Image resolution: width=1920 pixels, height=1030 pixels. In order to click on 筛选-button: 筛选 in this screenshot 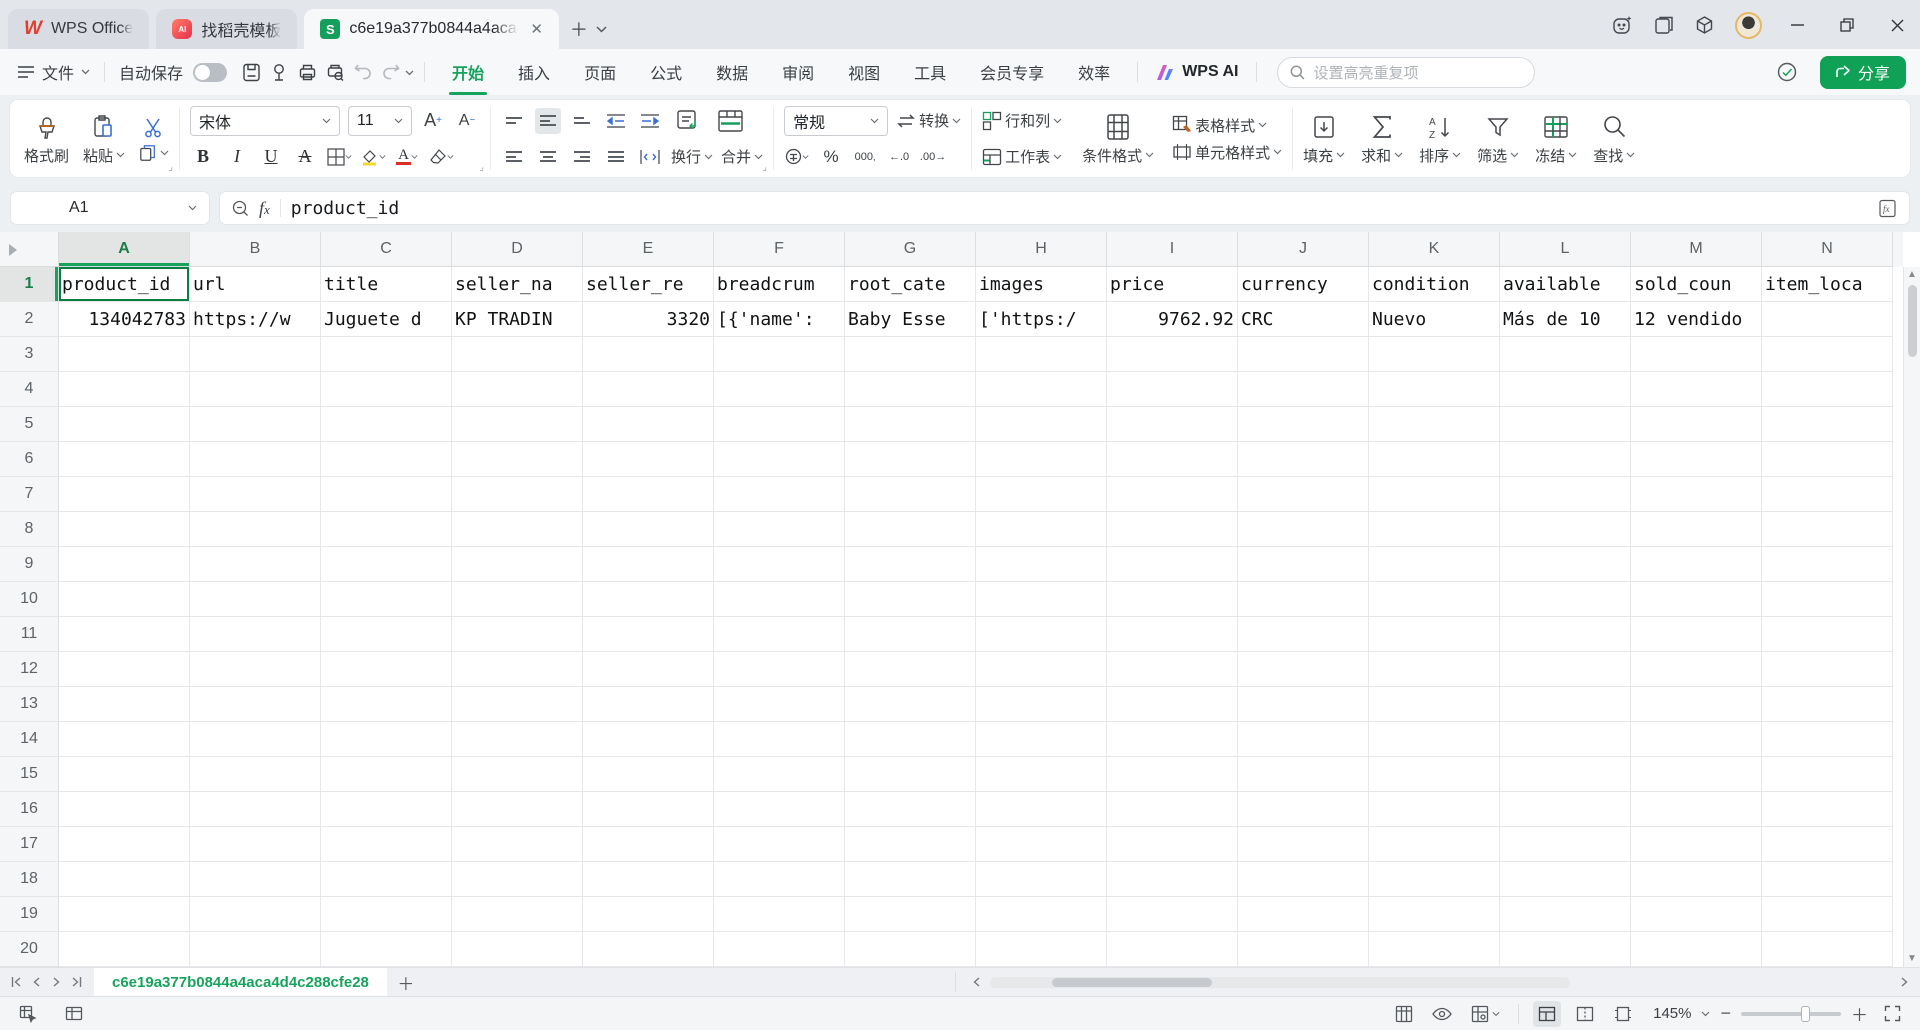, I will do `click(1498, 139)`.